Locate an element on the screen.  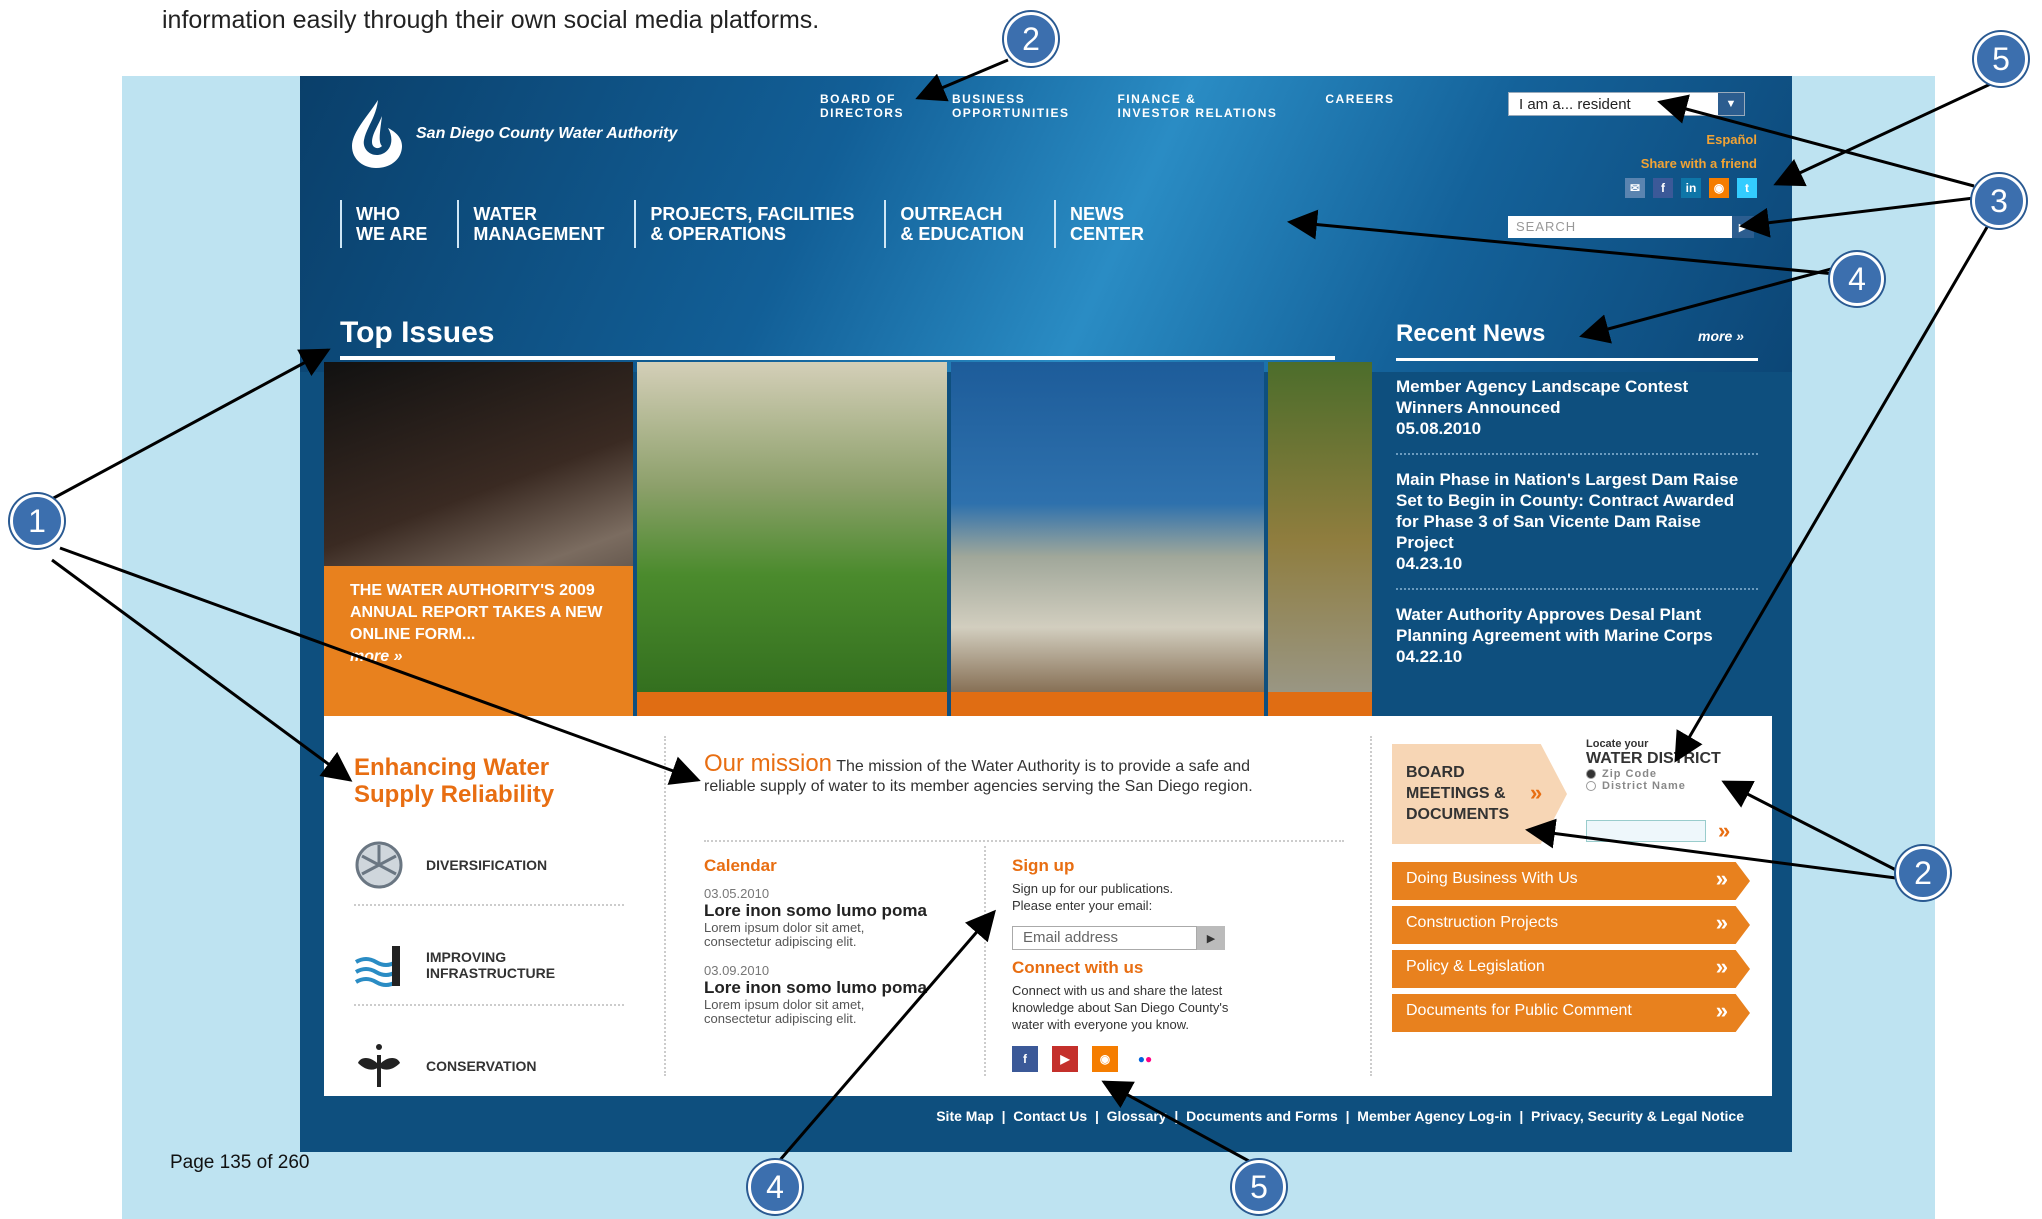
slide-dam-image is located at coordinates (1107, 539).